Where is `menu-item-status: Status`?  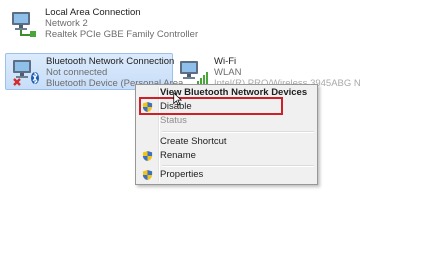 menu-item-status: Status is located at coordinates (226, 121).